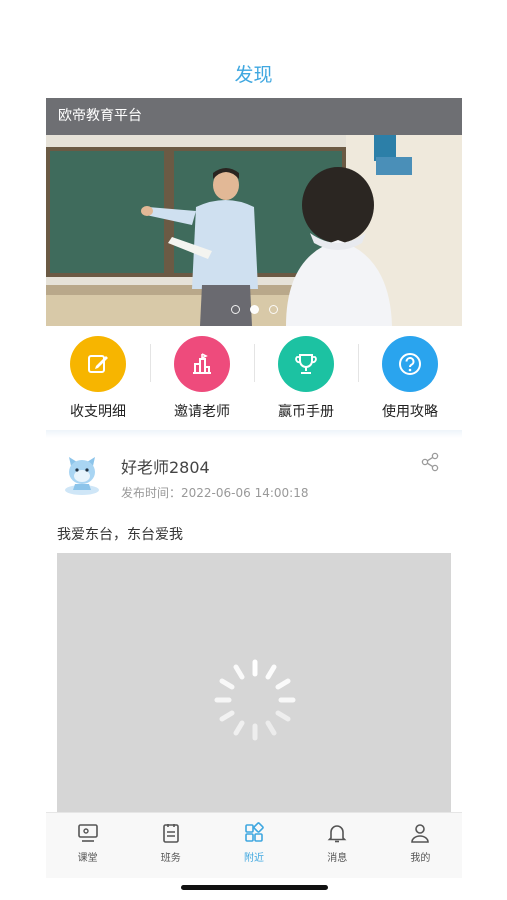 Image resolution: width=507 pixels, height=900 pixels. I want to click on quick-action-label: 使用攻略, so click(410, 412).